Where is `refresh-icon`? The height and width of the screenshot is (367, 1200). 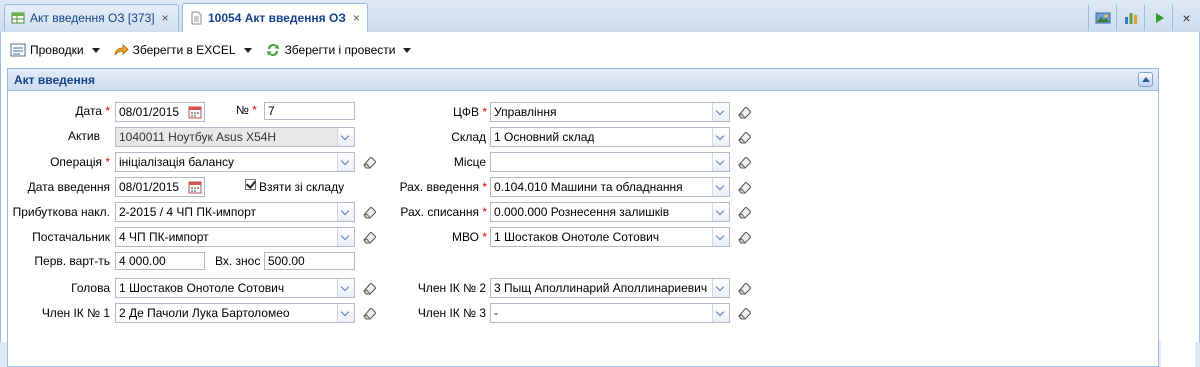
refresh-icon is located at coordinates (273, 50).